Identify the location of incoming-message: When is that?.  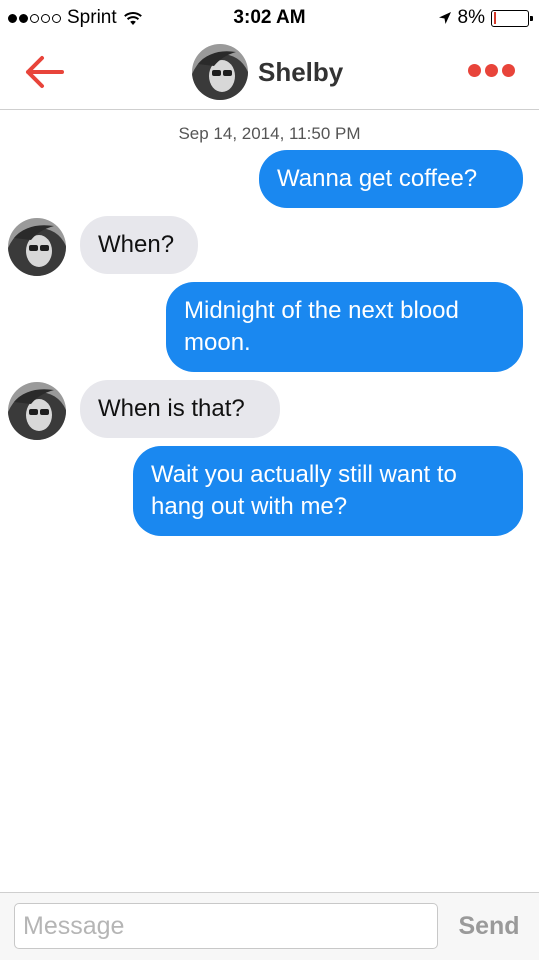
(180, 409).